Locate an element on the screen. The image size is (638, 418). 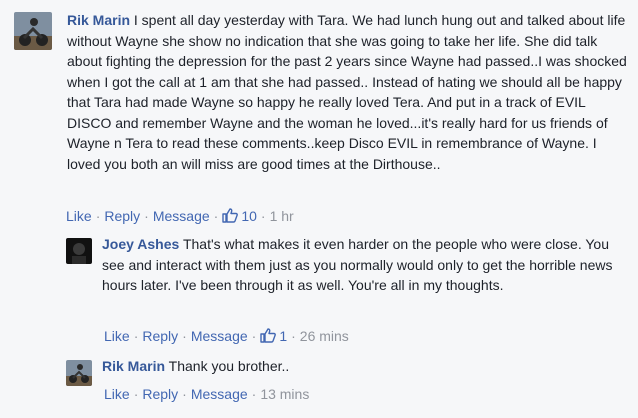
timestamp: 1 hr is located at coordinates (282, 216).